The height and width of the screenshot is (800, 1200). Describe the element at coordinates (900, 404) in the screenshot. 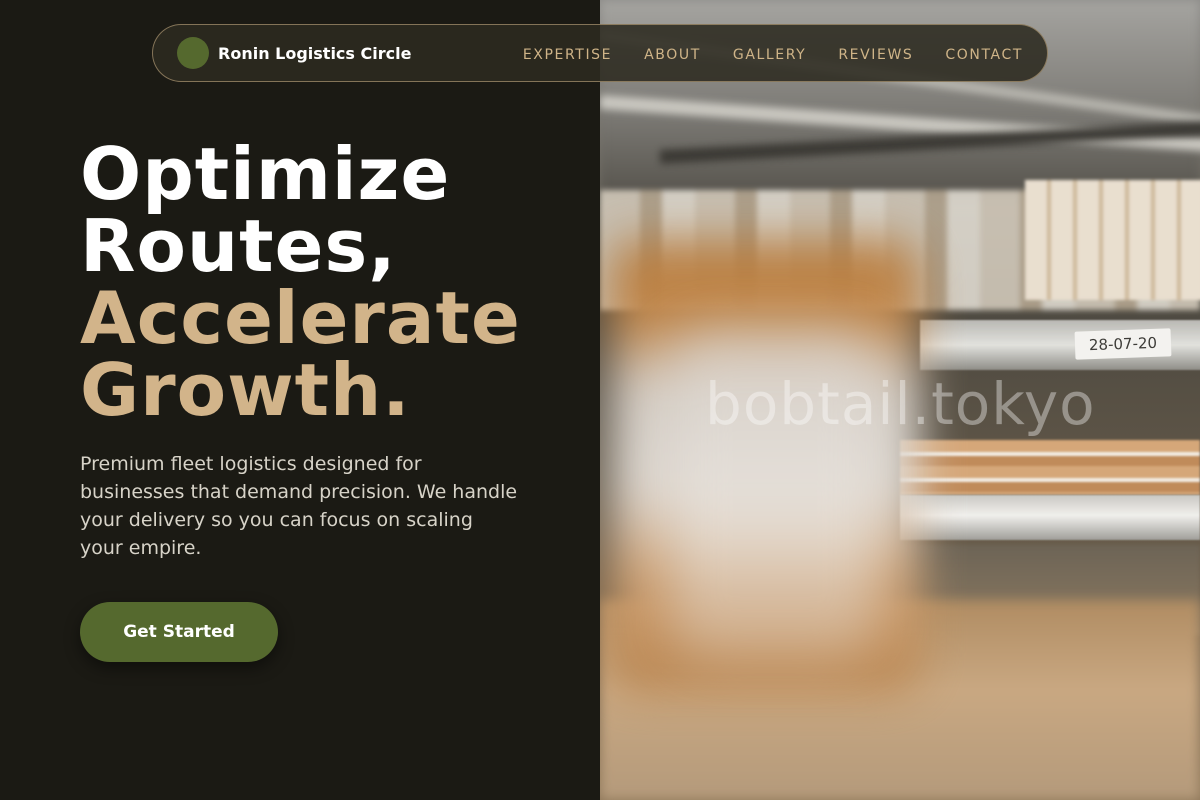

I see `image-watermark: bobtail.tokyo` at that location.